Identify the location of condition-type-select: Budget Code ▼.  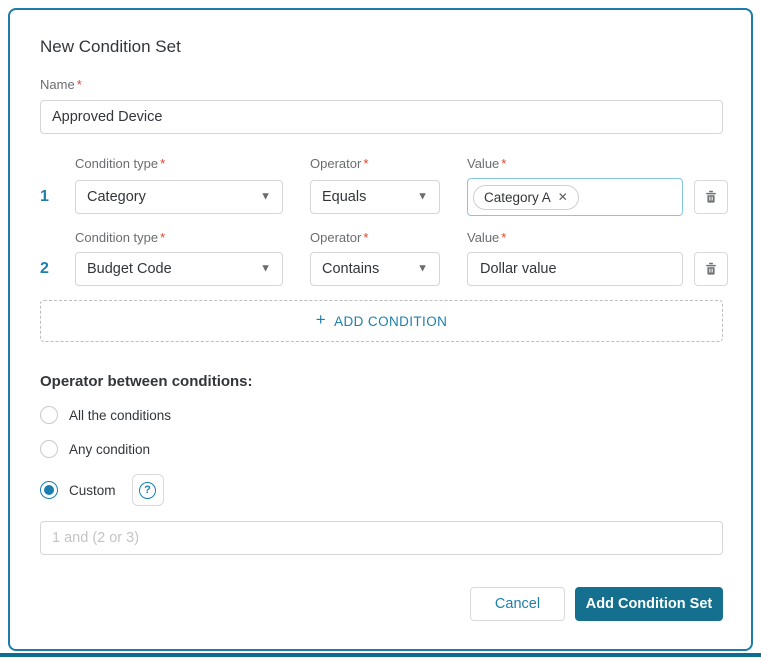
(179, 269).